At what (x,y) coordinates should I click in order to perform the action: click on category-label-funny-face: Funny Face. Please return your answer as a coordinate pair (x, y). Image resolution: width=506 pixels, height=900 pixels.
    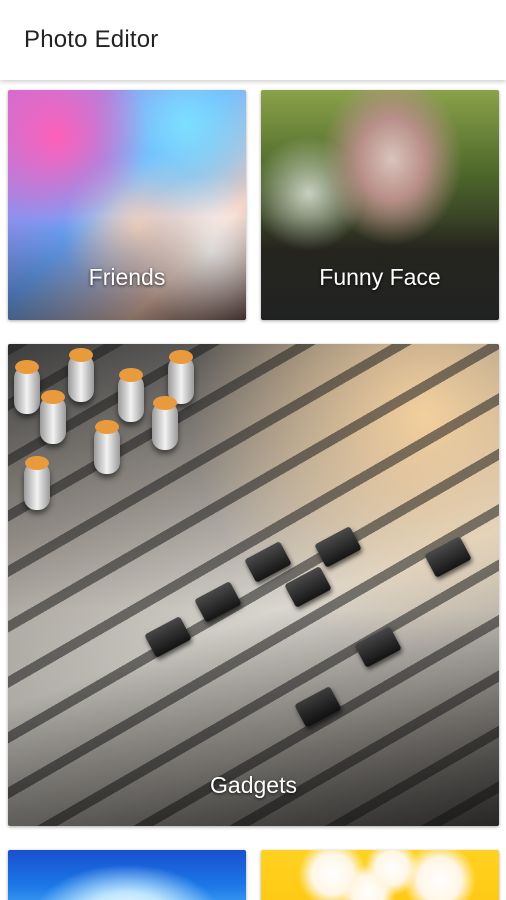
    Looking at the image, I should click on (380, 277).